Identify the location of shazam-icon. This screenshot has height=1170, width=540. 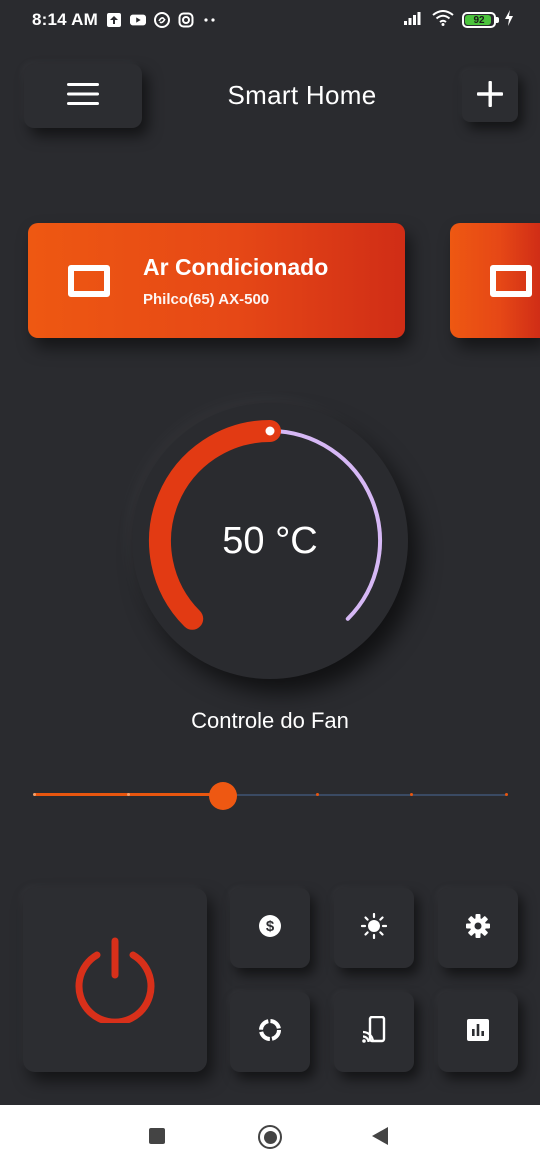
(161, 20).